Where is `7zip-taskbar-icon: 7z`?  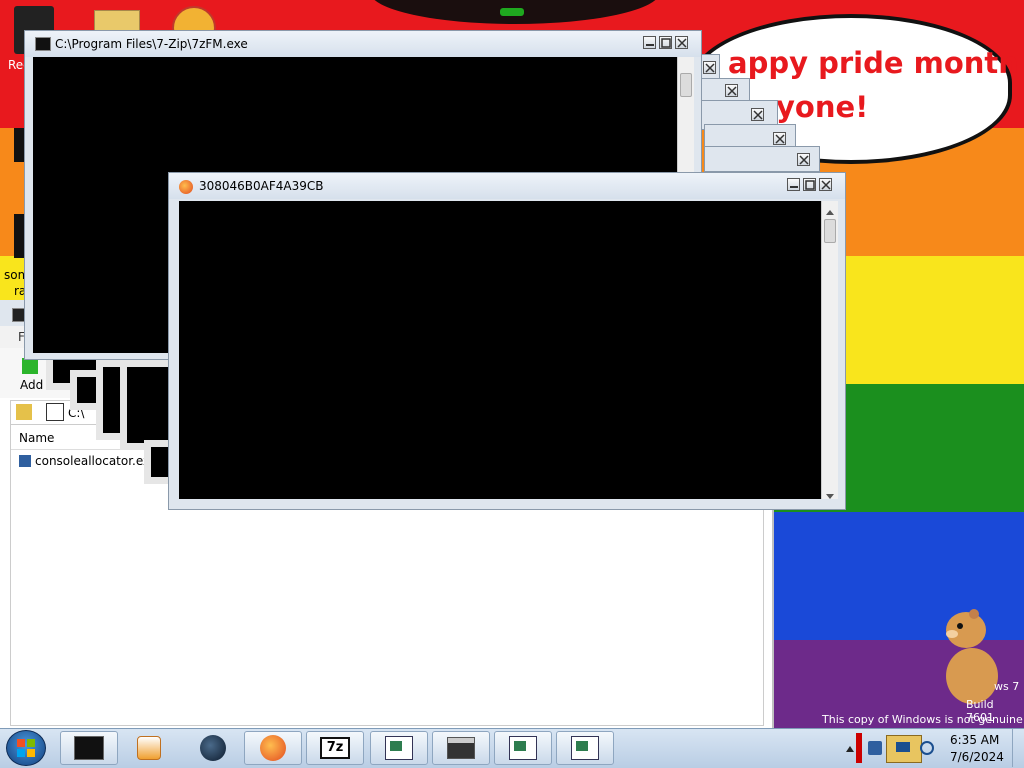
7zip-taskbar-icon: 7z is located at coordinates (335, 748).